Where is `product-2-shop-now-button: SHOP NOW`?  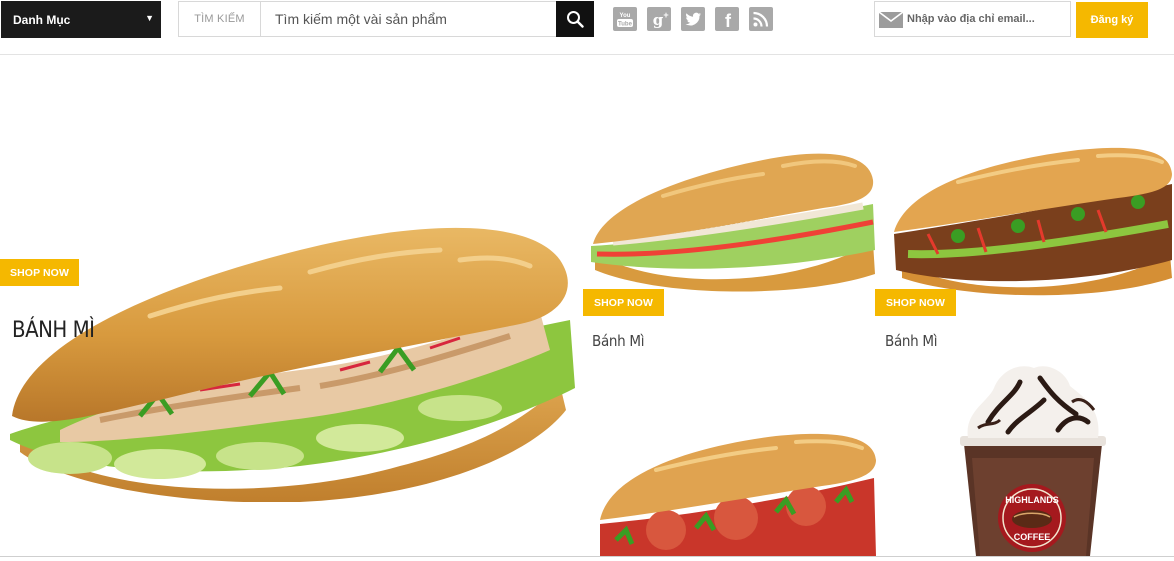
product-2-shop-now-button: SHOP NOW is located at coordinates (915, 302).